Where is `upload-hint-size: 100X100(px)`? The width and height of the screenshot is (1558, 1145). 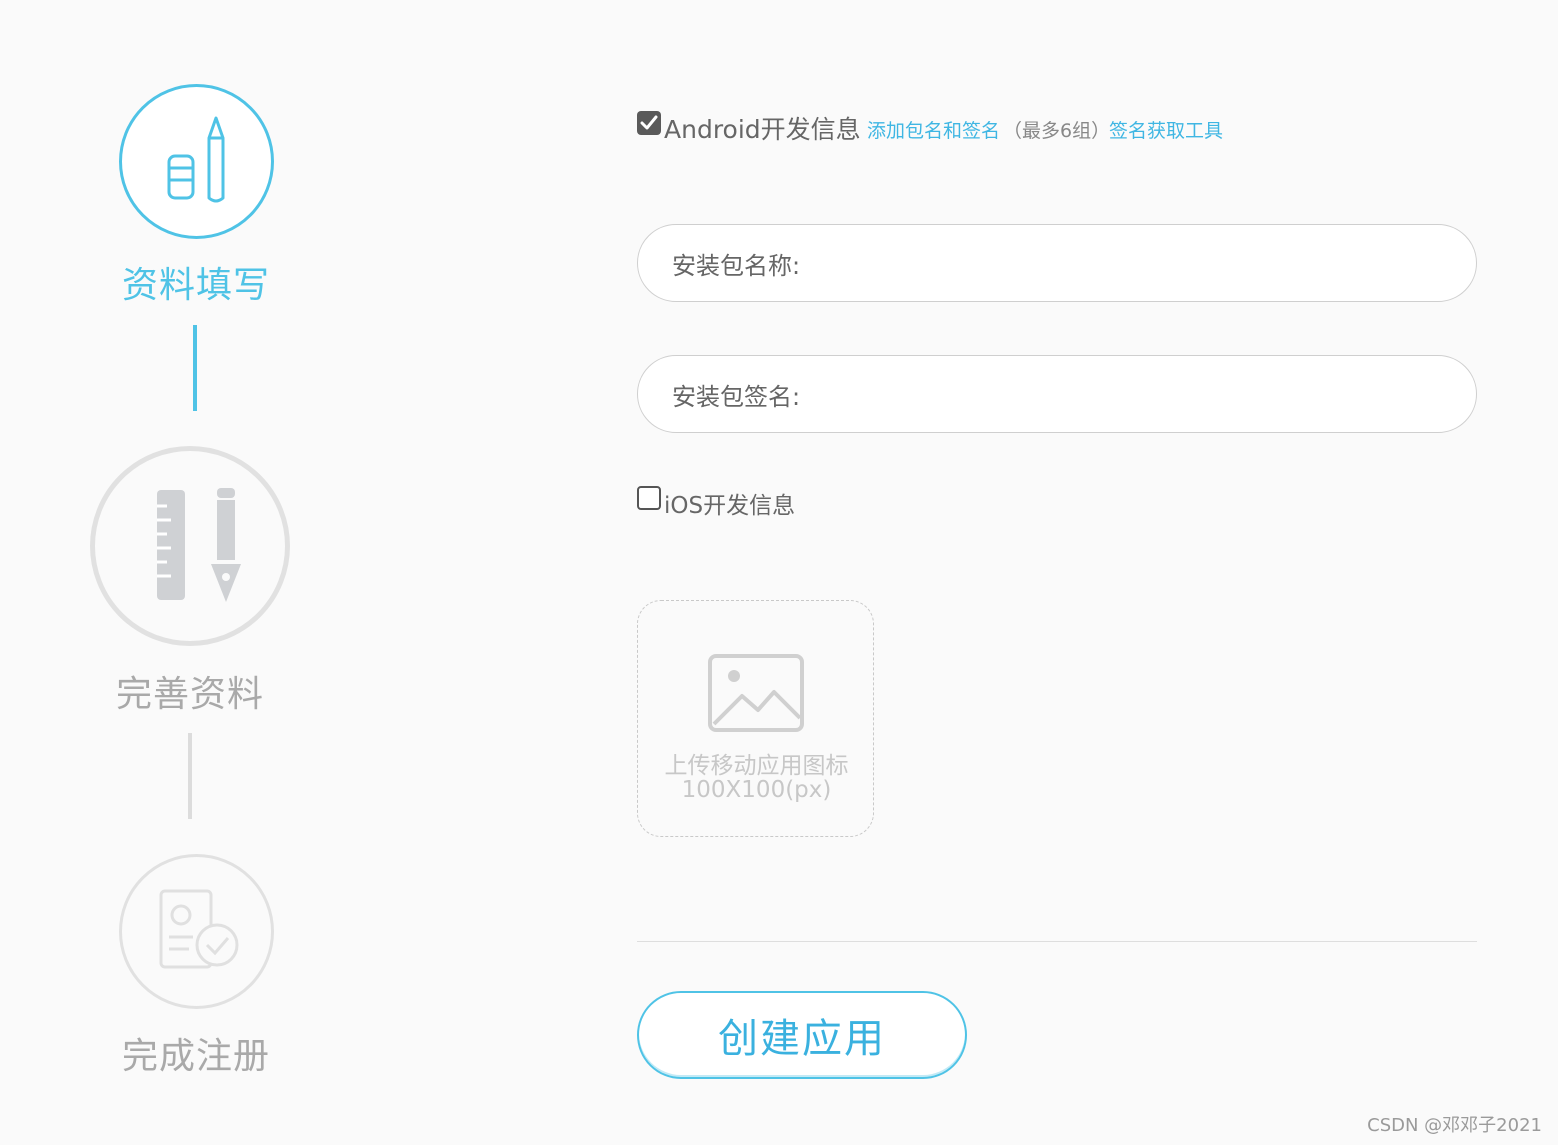
upload-hint-size: 100X100(px) is located at coordinates (756, 790).